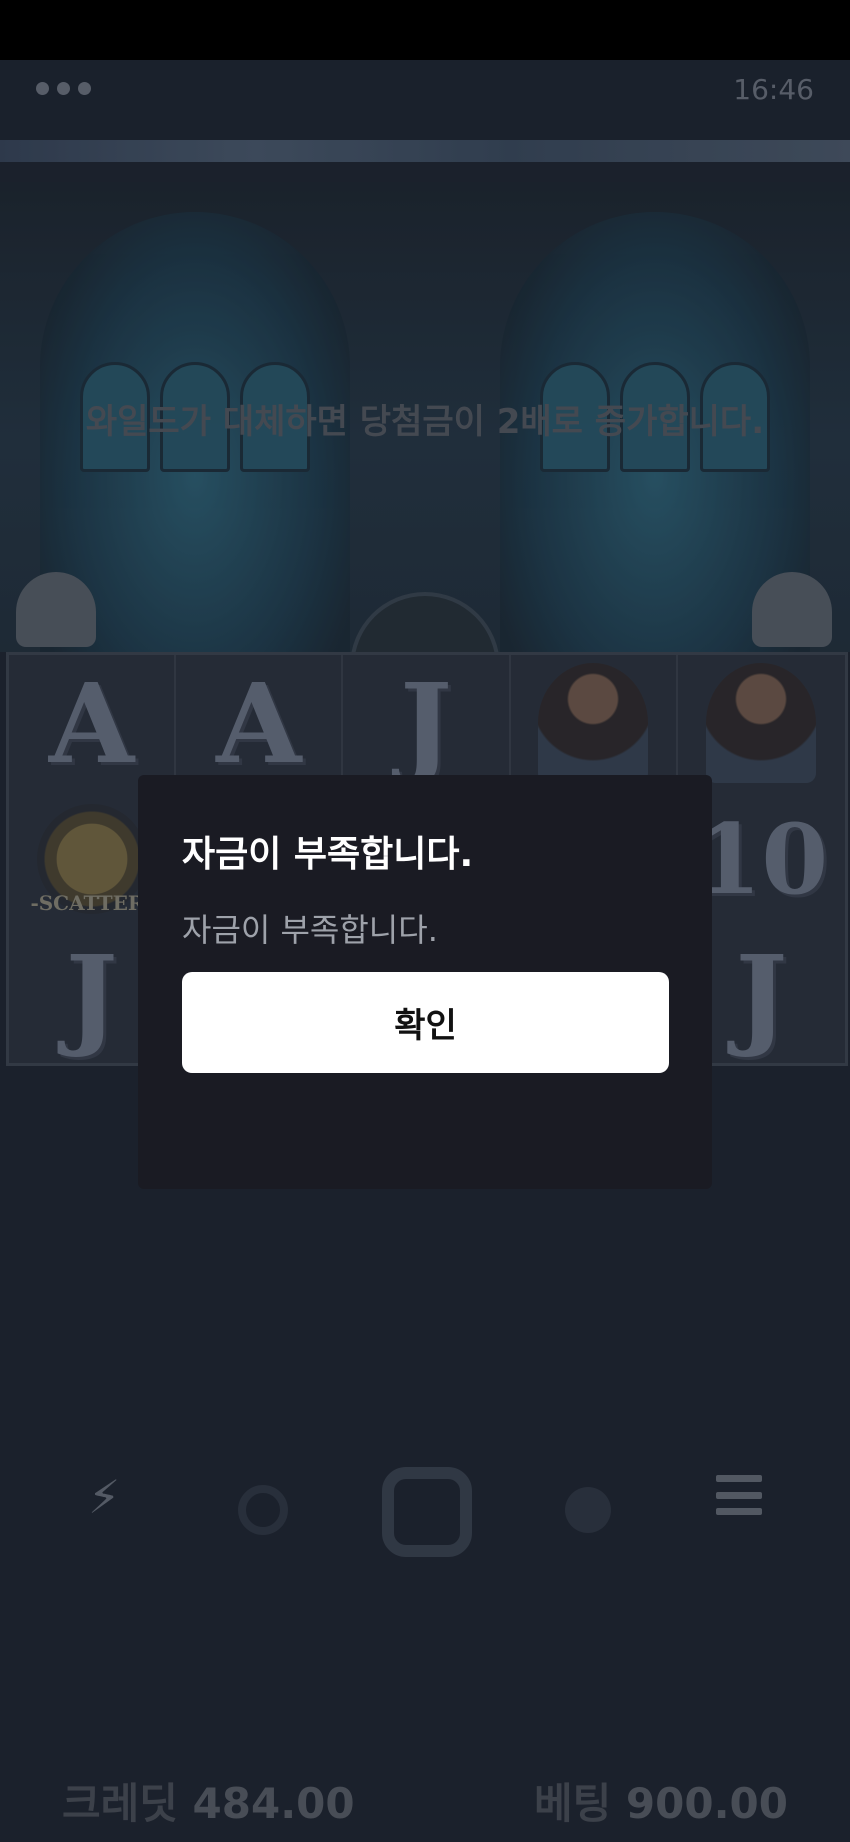 The height and width of the screenshot is (1842, 850). Describe the element at coordinates (328, 854) in the screenshot. I see `dialog-title: 자금이 부족합니다.` at that location.